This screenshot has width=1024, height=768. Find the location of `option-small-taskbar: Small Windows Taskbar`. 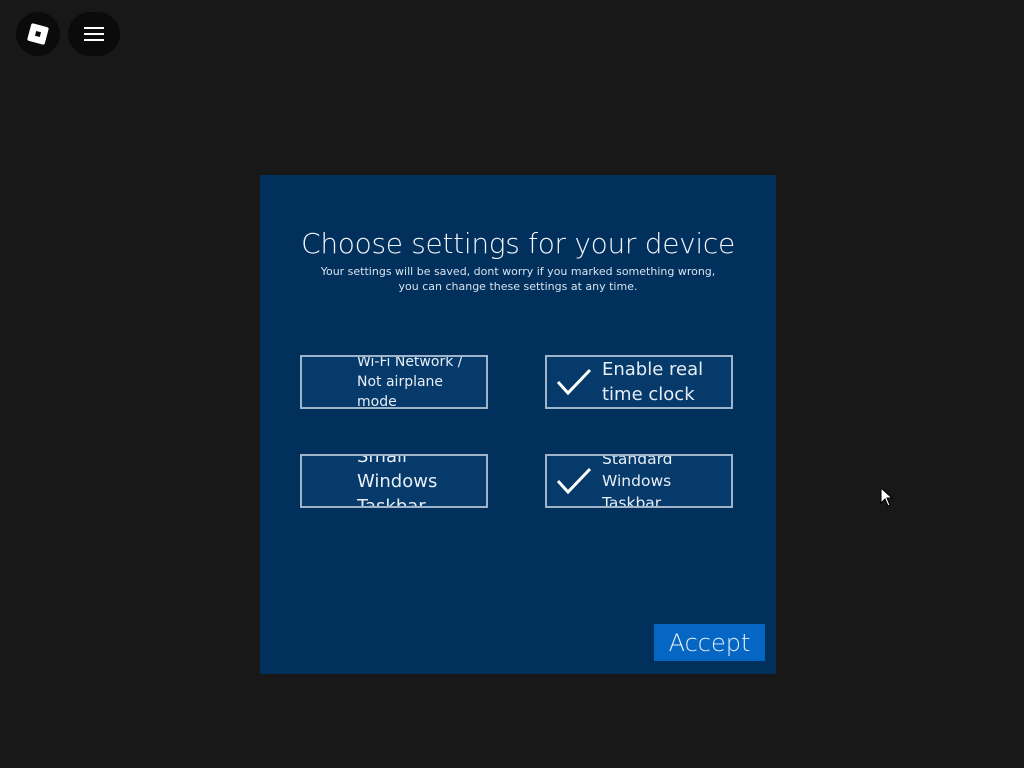

option-small-taskbar: Small Windows Taskbar is located at coordinates (394, 481).